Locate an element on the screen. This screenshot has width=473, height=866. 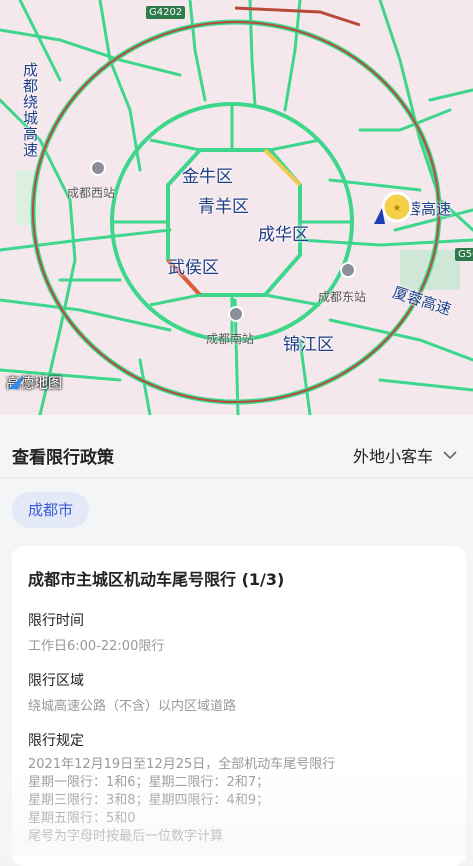
district-label-qingyang: 青羊区 is located at coordinates (223, 204).